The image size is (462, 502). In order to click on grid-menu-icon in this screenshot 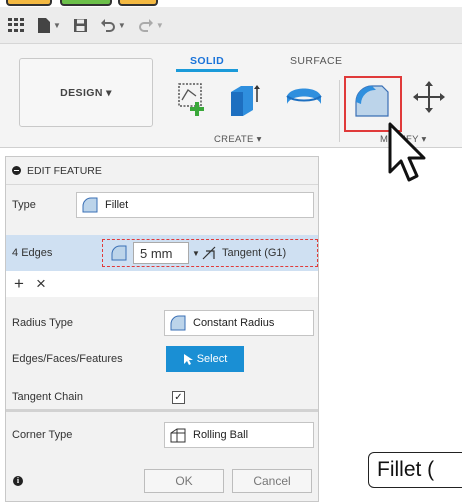, I will do `click(16, 25)`.